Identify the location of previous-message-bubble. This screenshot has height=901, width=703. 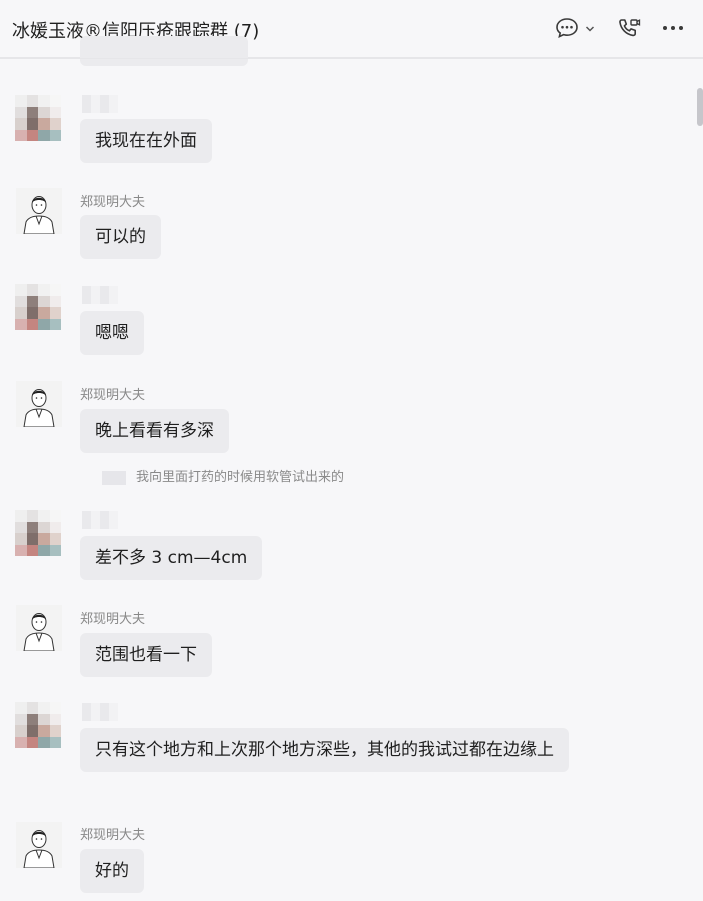
(164, 51).